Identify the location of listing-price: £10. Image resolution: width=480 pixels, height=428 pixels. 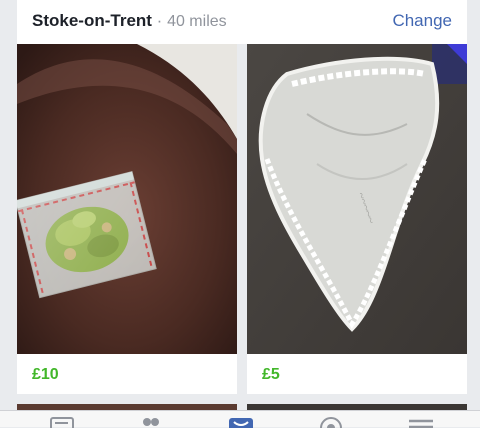
(45, 374).